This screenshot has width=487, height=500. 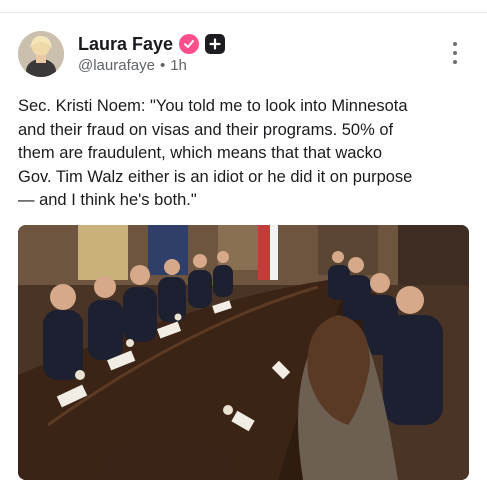 What do you see at coordinates (189, 44) in the screenshot?
I see `verified-badge-icon` at bounding box center [189, 44].